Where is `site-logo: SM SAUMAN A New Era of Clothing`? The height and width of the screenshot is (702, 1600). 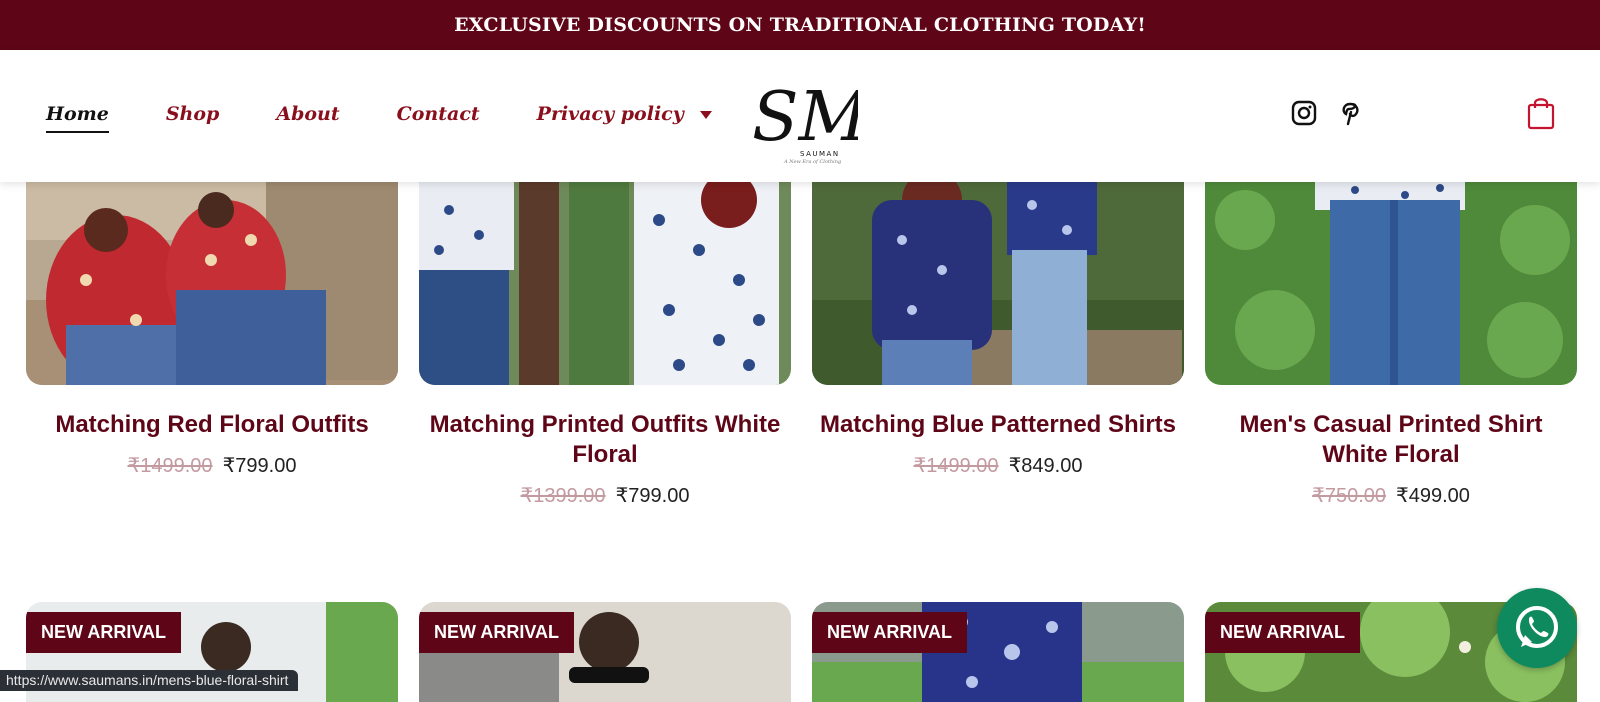
site-logo: SM SAUMAN A New Era of Clothing is located at coordinates (809, 117).